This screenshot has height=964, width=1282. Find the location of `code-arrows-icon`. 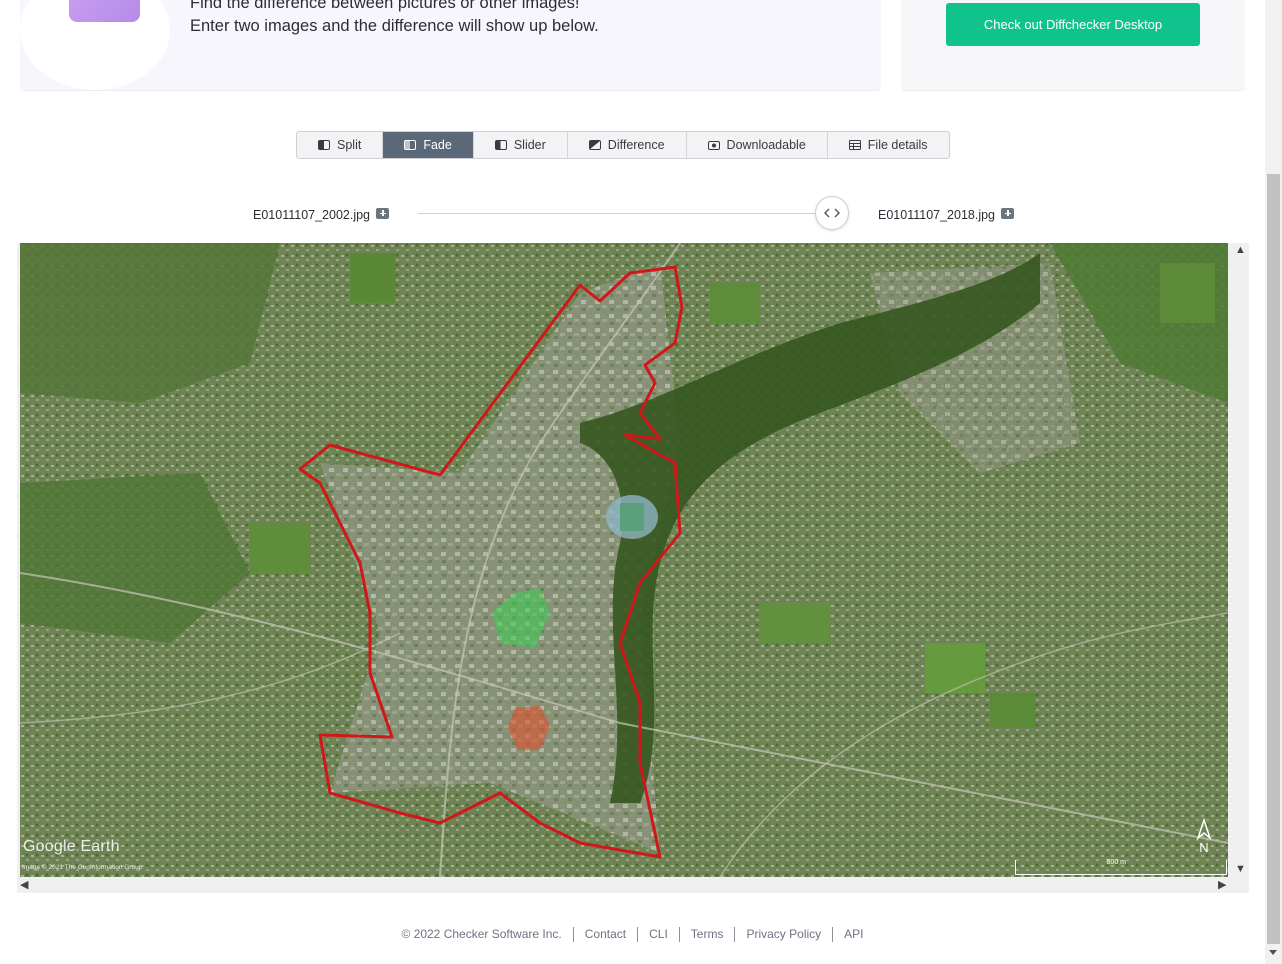

code-arrows-icon is located at coordinates (832, 213).